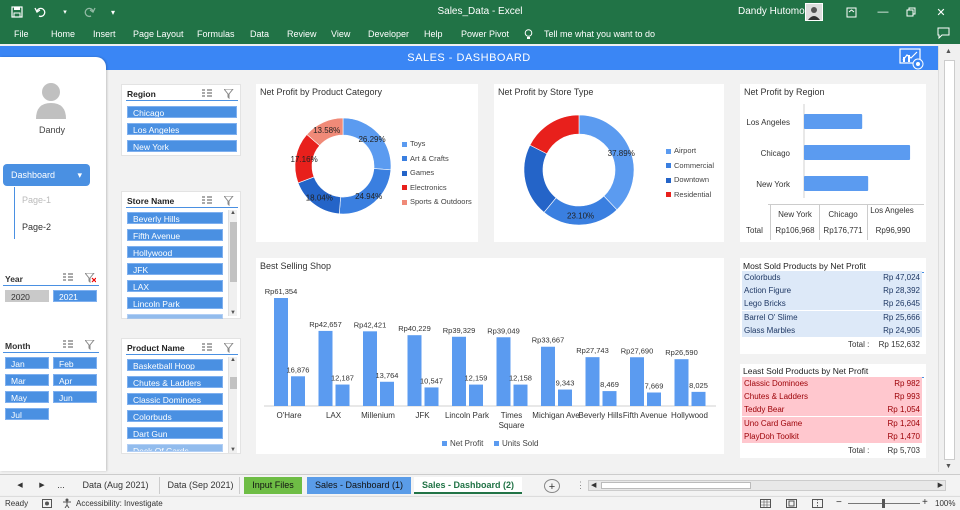 The image size is (960, 510). I want to click on year-2021: 2021, so click(75, 296).